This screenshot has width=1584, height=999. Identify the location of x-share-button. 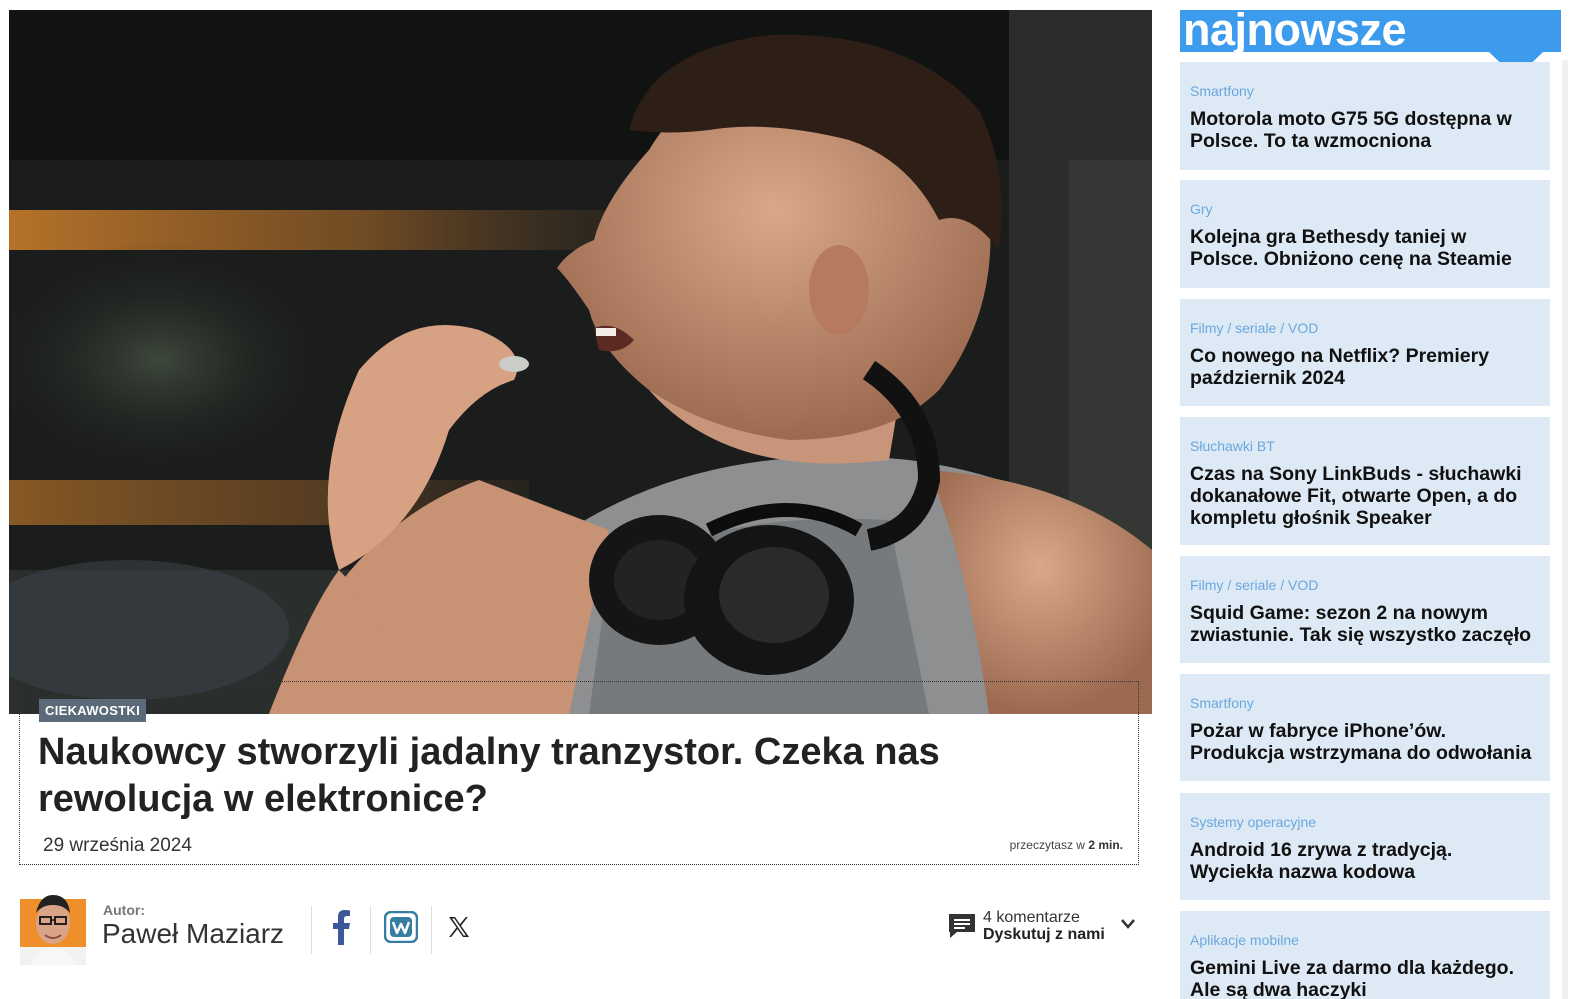
(459, 927).